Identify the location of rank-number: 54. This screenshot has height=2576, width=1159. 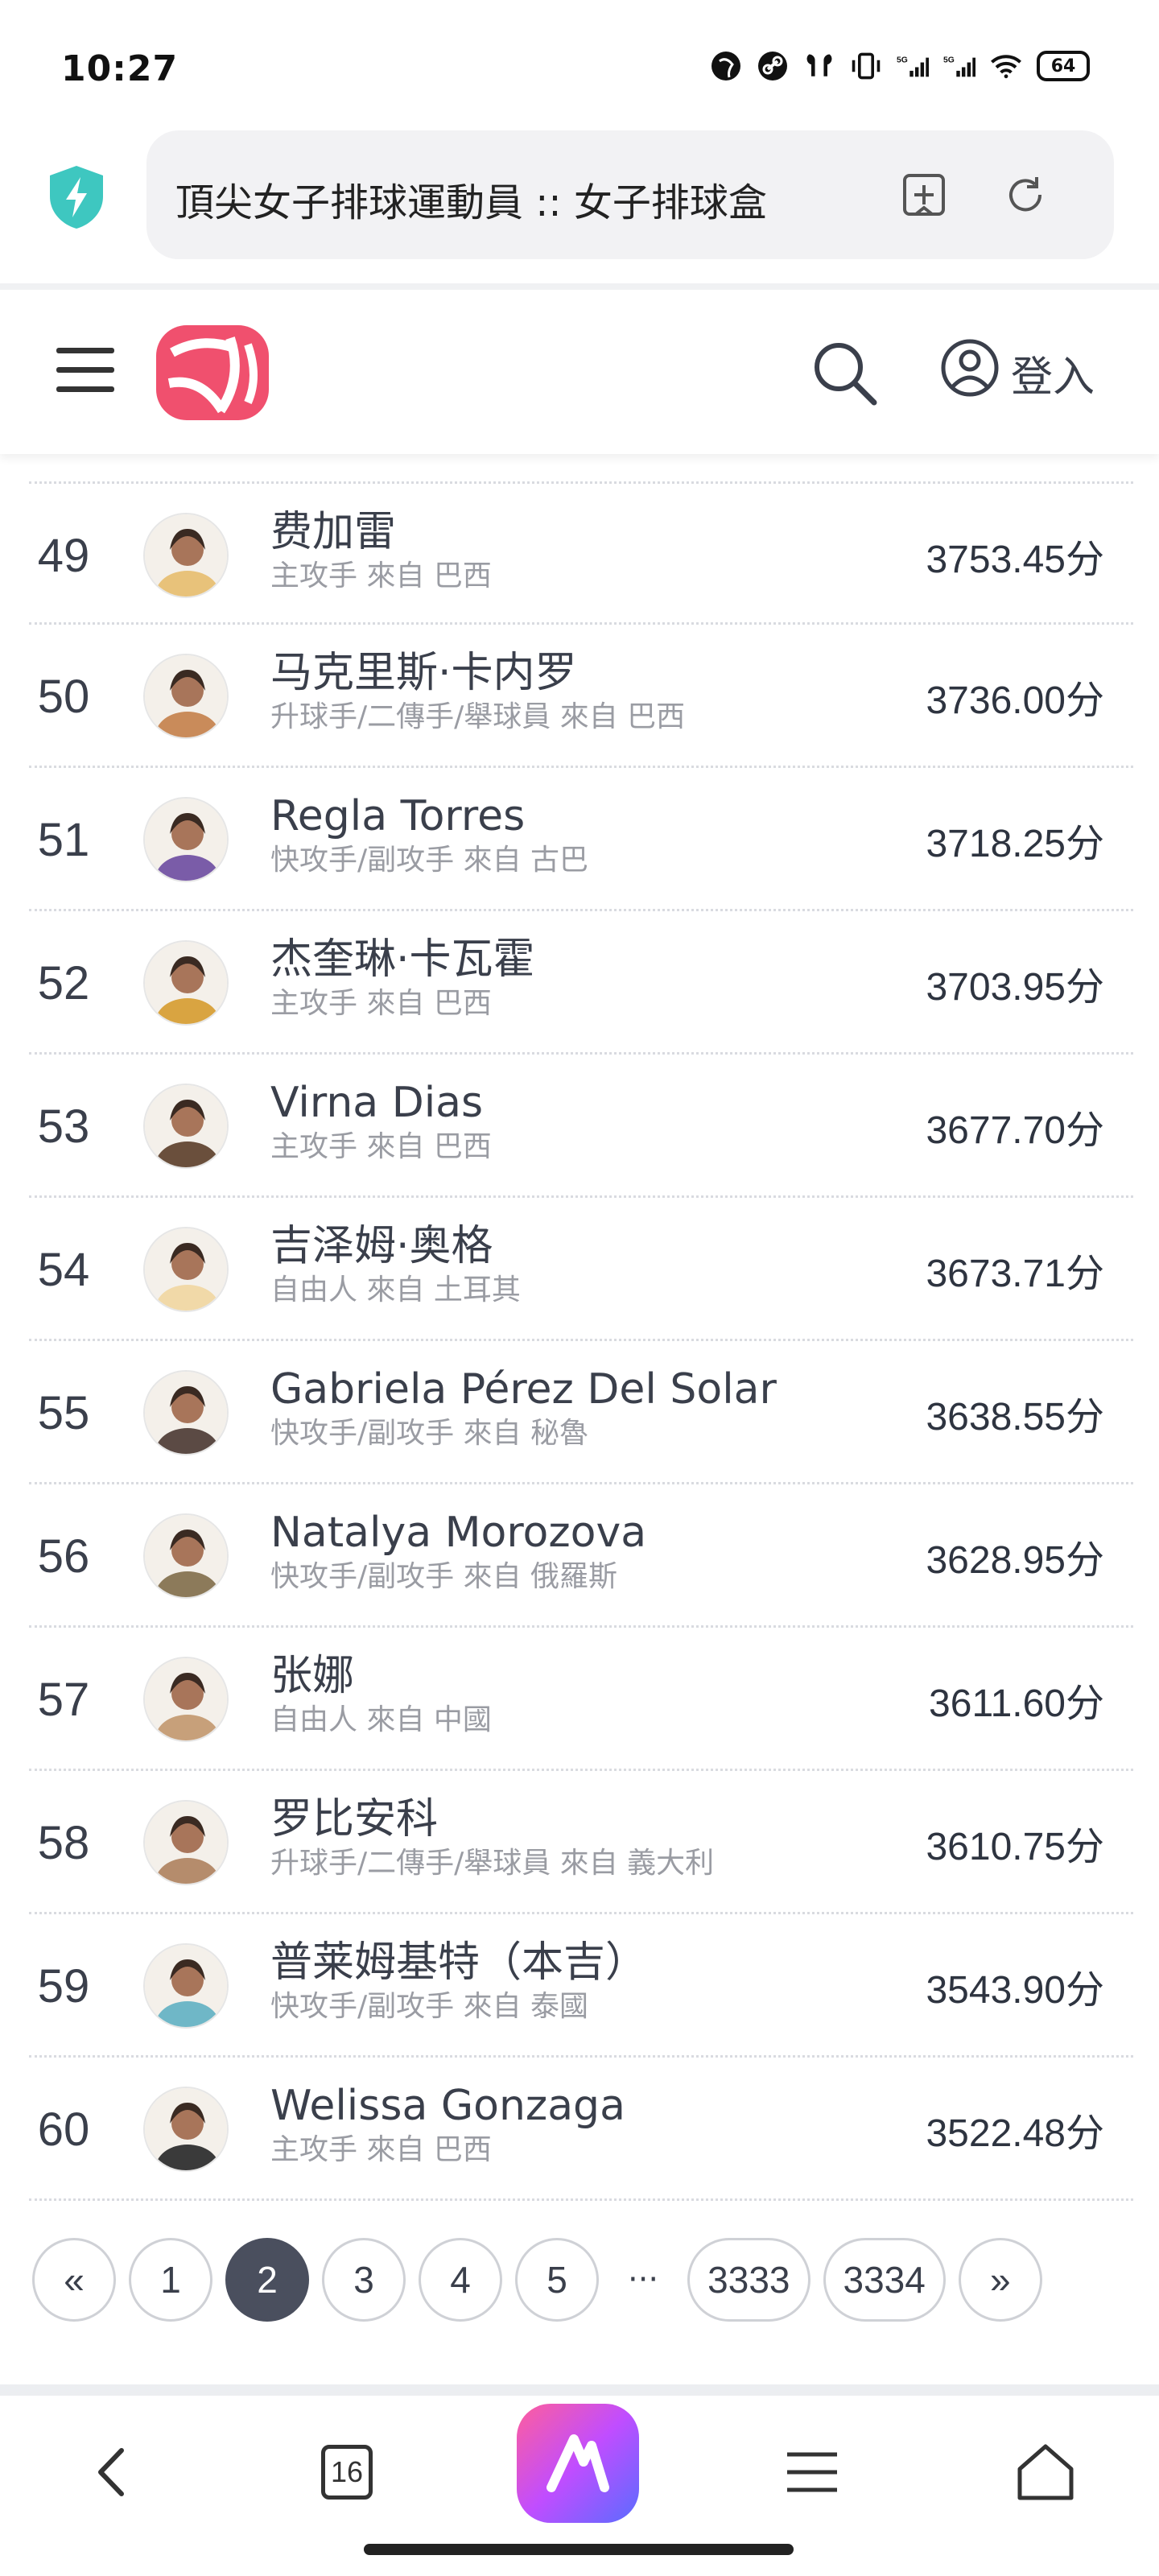
(63, 1269).